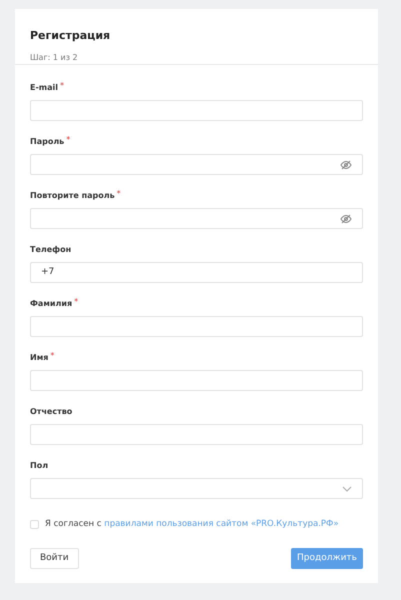 The width and height of the screenshot is (401, 600). Describe the element at coordinates (47, 142) in the screenshot. I see `field-label: Пароль` at that location.